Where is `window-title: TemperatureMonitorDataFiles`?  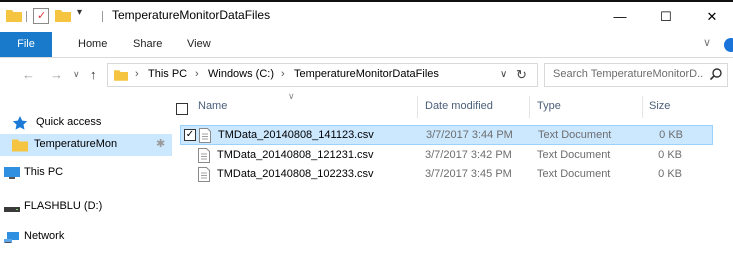
window-title: TemperatureMonitorDataFiles is located at coordinates (191, 15).